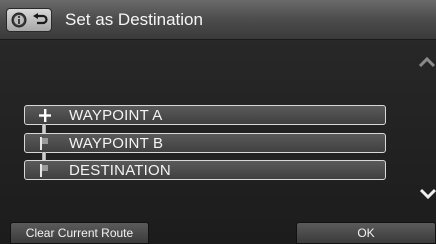  What do you see at coordinates (426, 62) in the screenshot?
I see `chevron-up-icon` at bounding box center [426, 62].